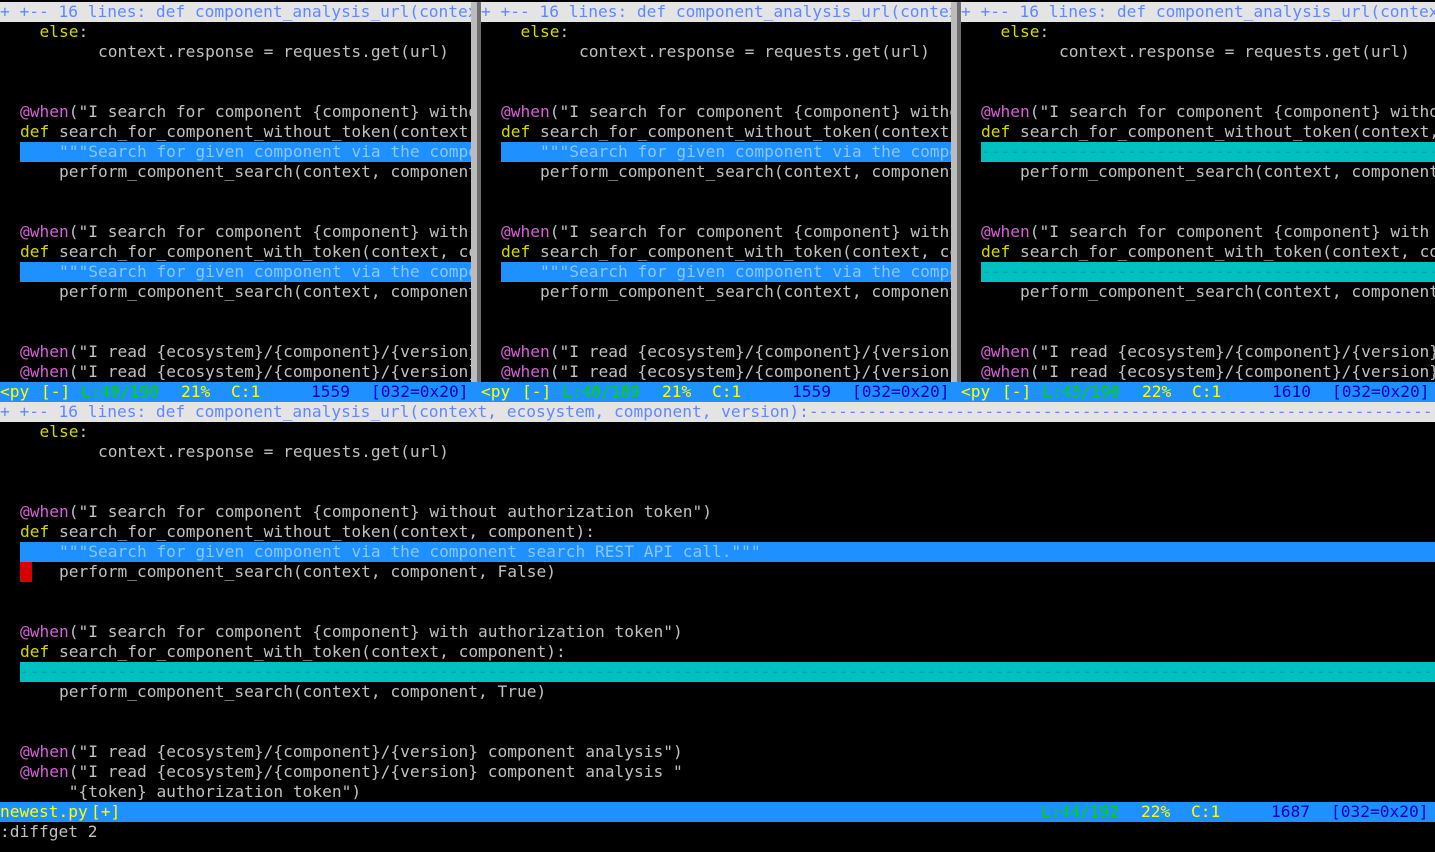 This screenshot has height=852, width=1435. Describe the element at coordinates (721, 392) in the screenshot. I see `status-line-pane-2: <py [-] L:40/189 21% C:1 1559 [032=0x20]` at that location.